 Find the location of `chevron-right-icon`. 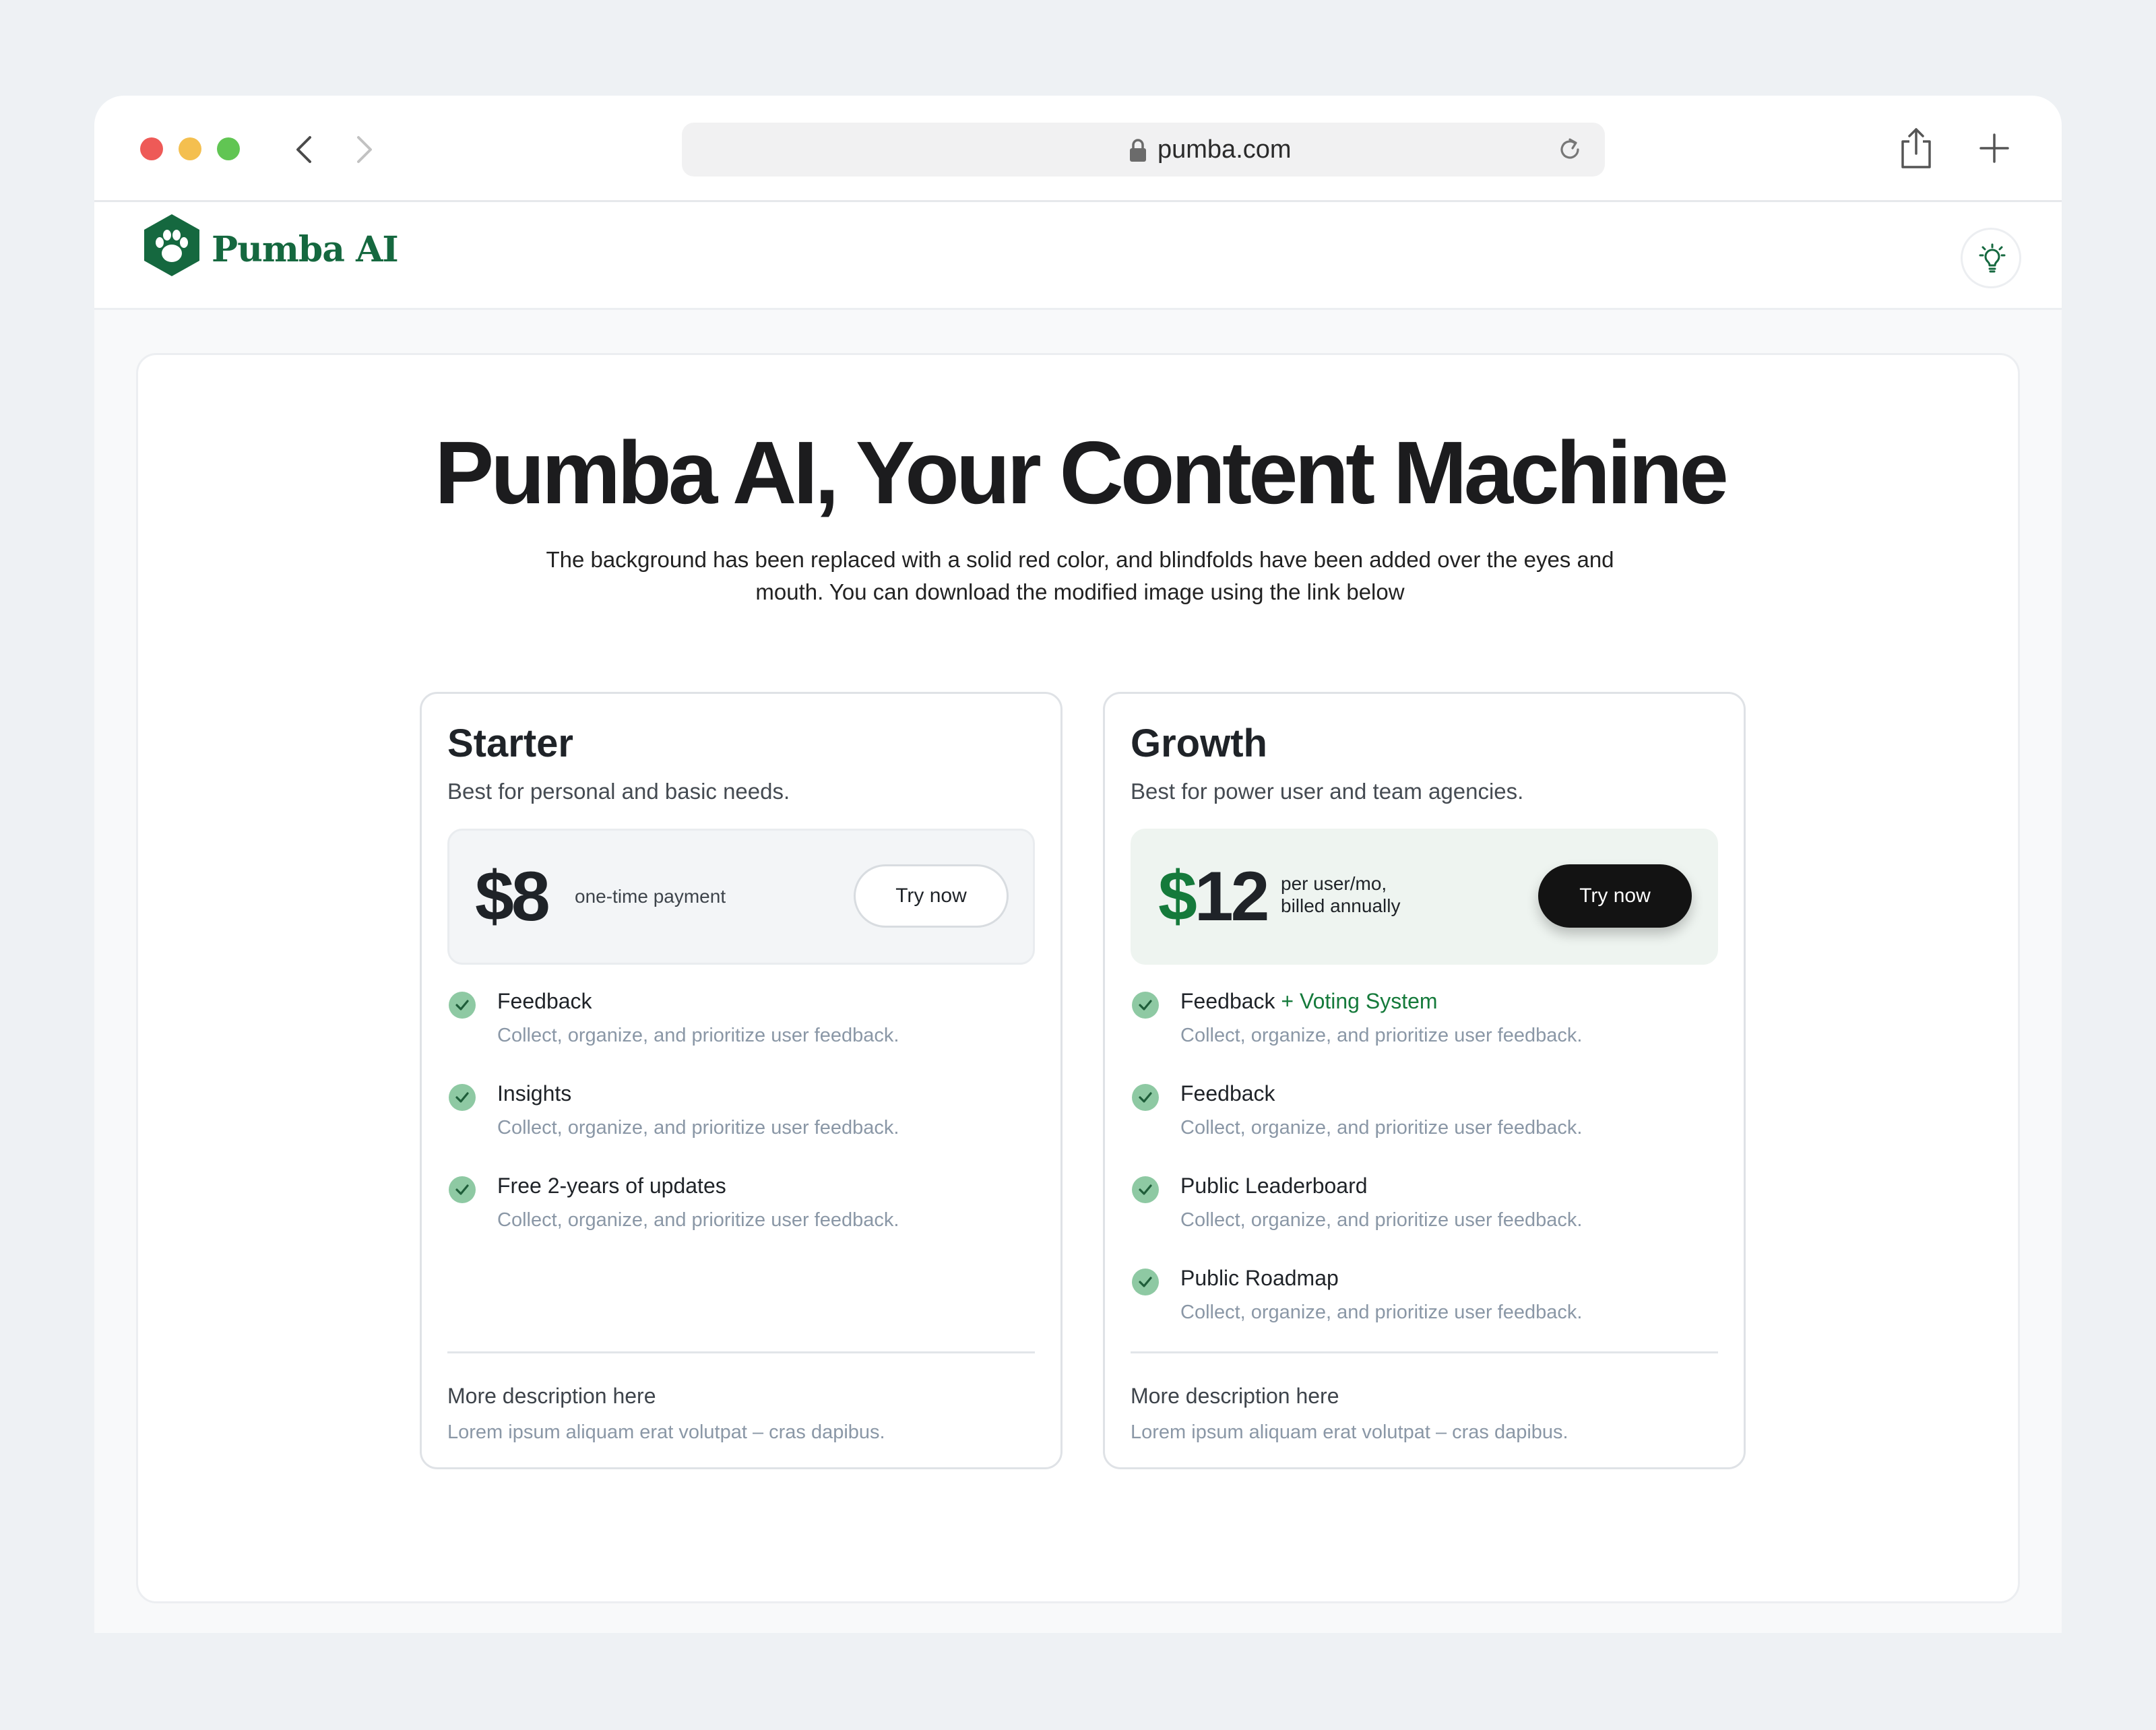

chevron-right-icon is located at coordinates (364, 149).